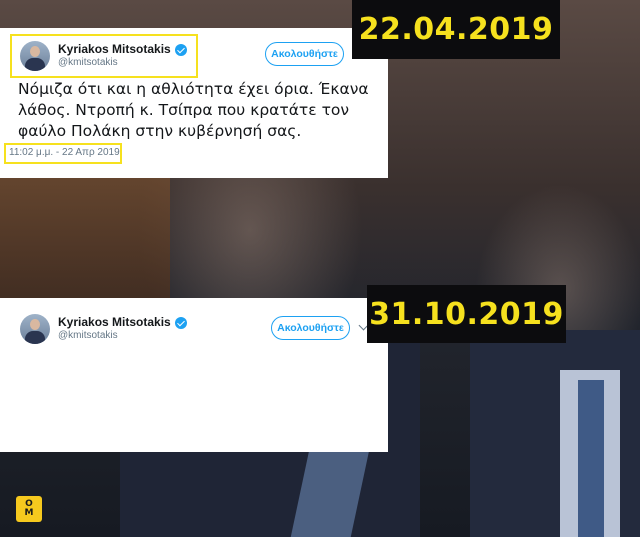 The width and height of the screenshot is (640, 537). Describe the element at coordinates (456, 29) in the screenshot. I see `date-banner-top: 22.04.2019` at that location.